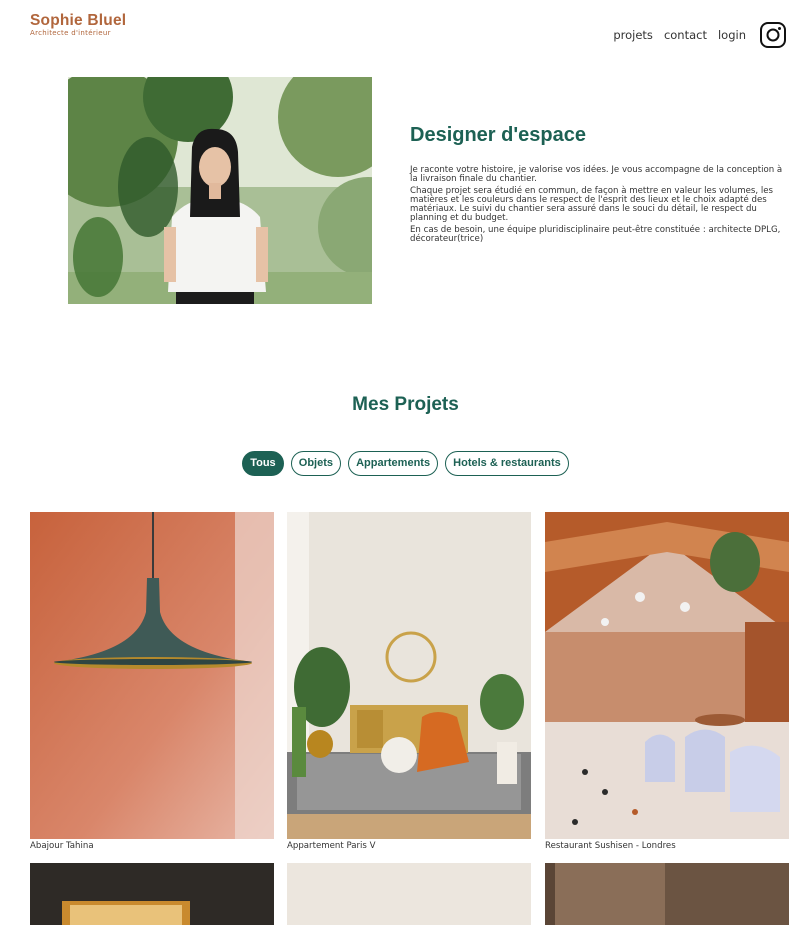 The width and height of the screenshot is (811, 925). I want to click on gallery-caption: Appartement Paris V, so click(331, 846).